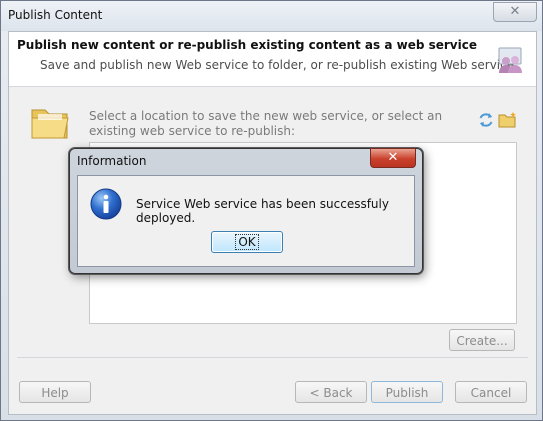 Image resolution: width=543 pixels, height=421 pixels. Describe the element at coordinates (106, 204) in the screenshot. I see `info-icon` at that location.